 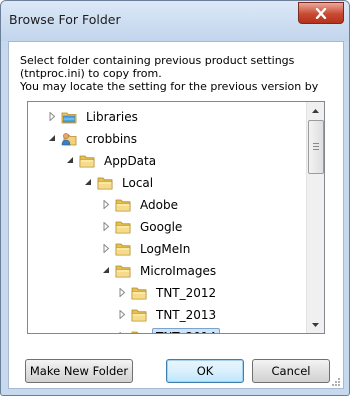 I want to click on tree-node: TNT_2013, so click(x=168, y=314).